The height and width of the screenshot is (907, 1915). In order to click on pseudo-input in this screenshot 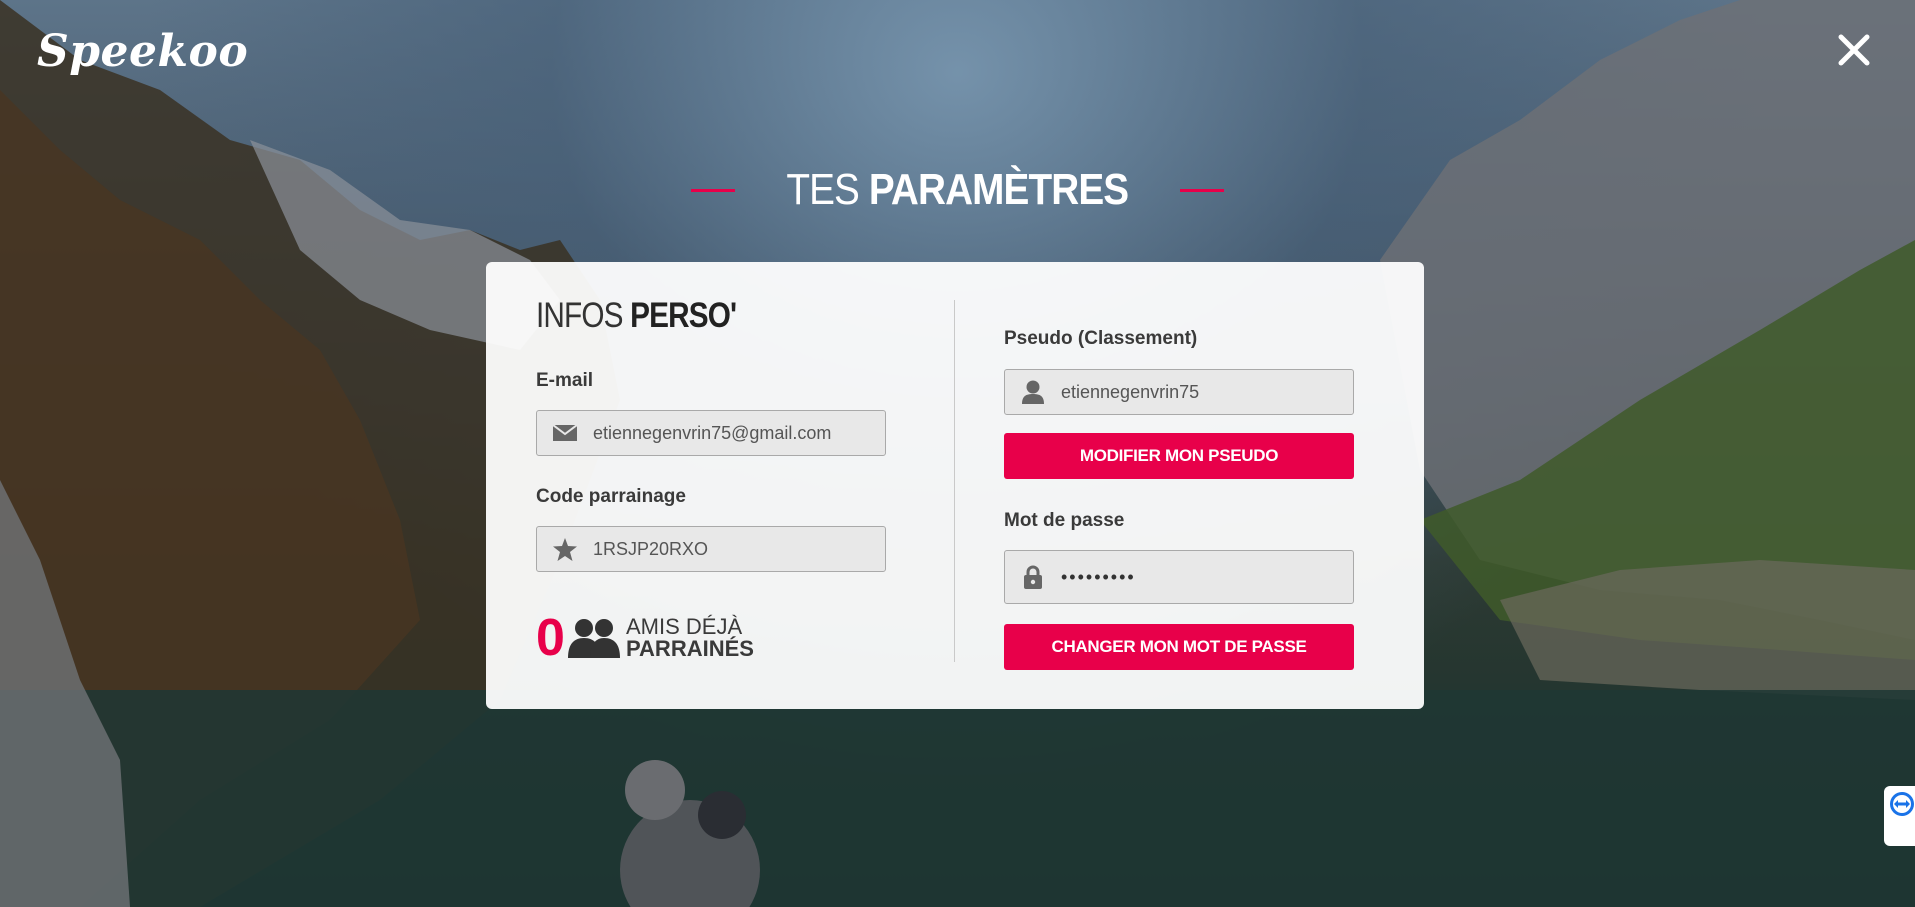, I will do `click(1201, 392)`.